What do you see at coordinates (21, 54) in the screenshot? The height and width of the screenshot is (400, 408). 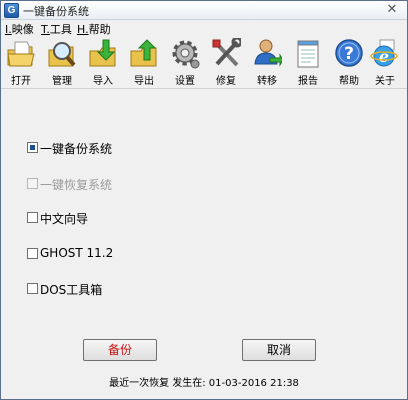 I see `open-folder-icon` at bounding box center [21, 54].